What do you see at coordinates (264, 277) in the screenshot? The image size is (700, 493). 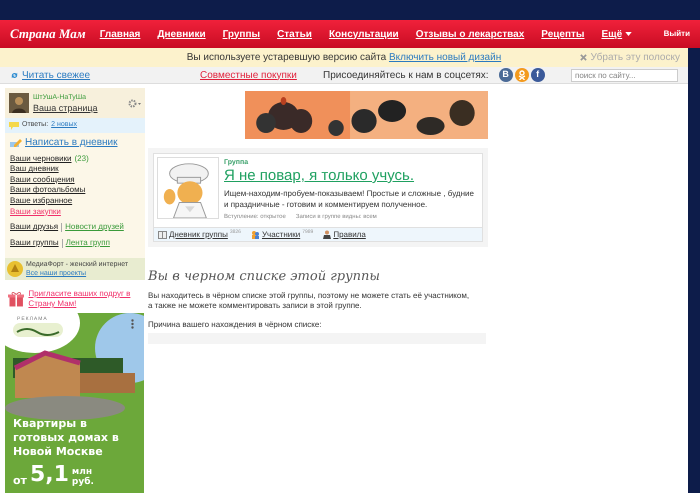 I see `blacklist-heading: Вы в черном списке этой группы` at bounding box center [264, 277].